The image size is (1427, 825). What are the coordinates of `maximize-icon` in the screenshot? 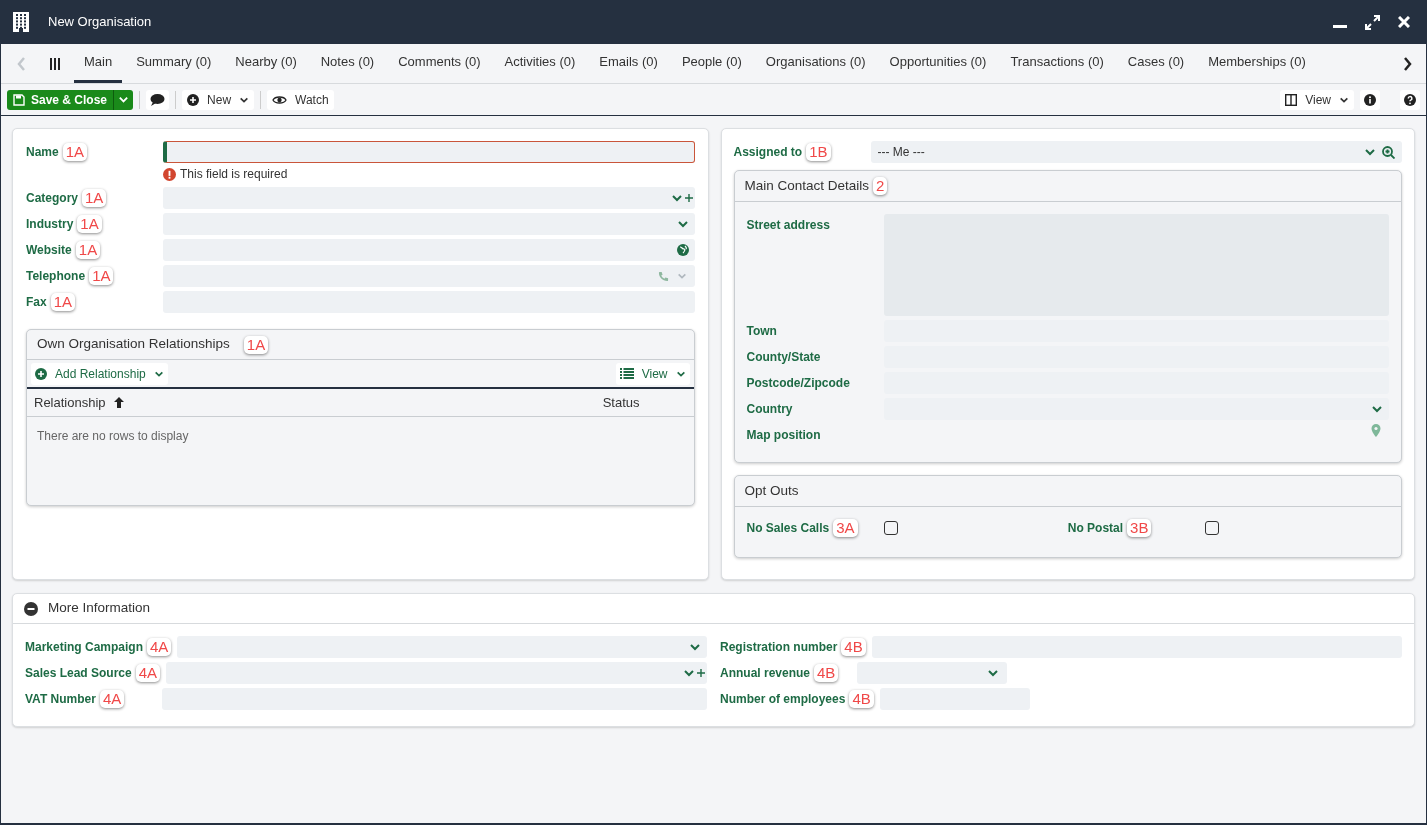 It's located at (1372, 22).